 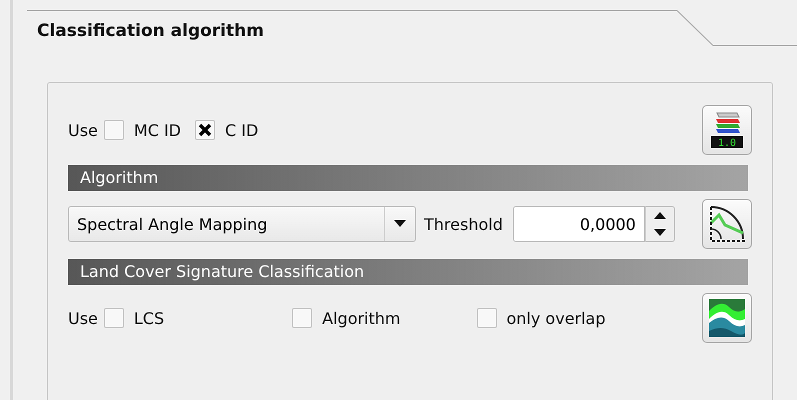 I want to click on checkbox-label: Algorithm, so click(x=361, y=318).